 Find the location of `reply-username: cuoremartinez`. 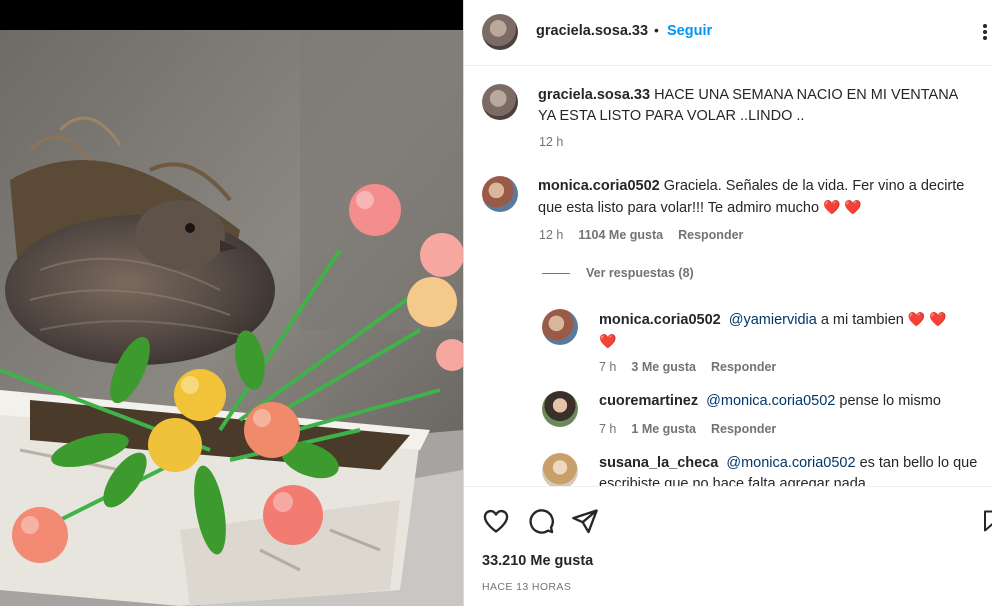

reply-username: cuoremartinez is located at coordinates (648, 401).